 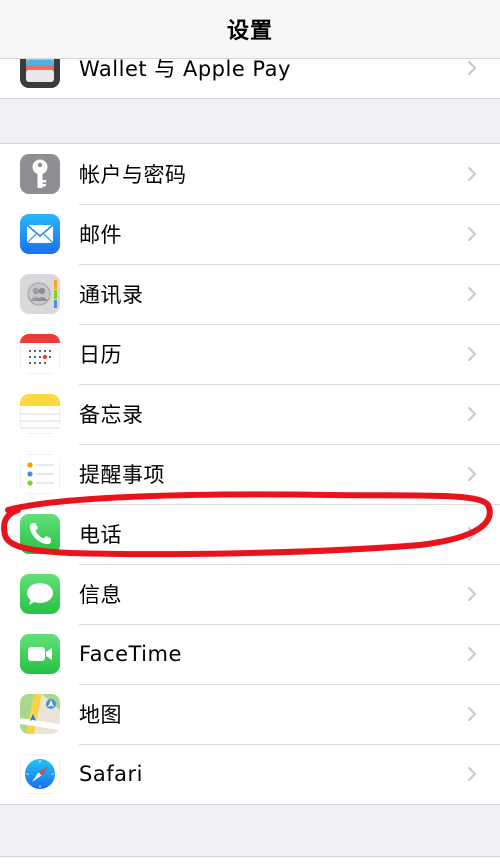 What do you see at coordinates (250, 861) in the screenshot?
I see `next-group-edge` at bounding box center [250, 861].